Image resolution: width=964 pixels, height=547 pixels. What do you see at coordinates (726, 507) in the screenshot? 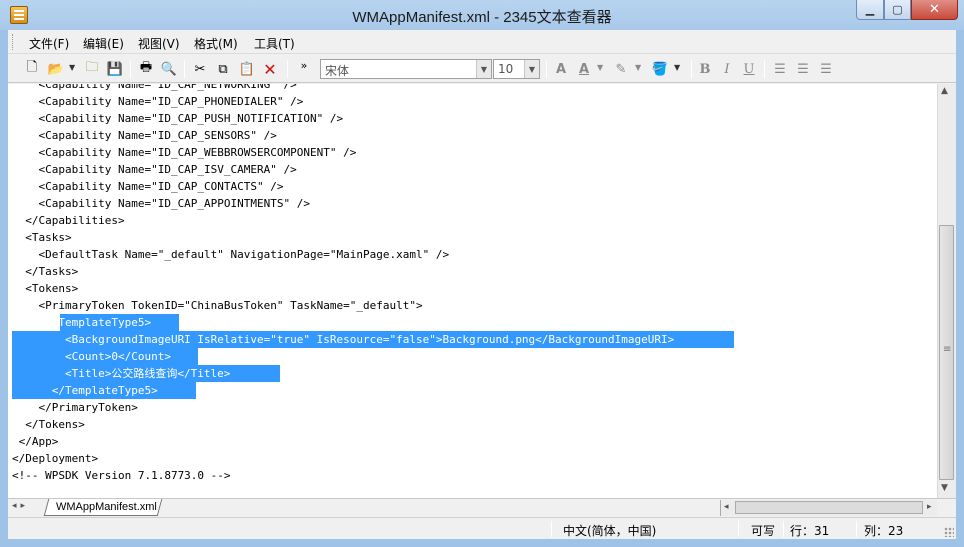
I see `scroll-left-icon: ◂` at bounding box center [726, 507].